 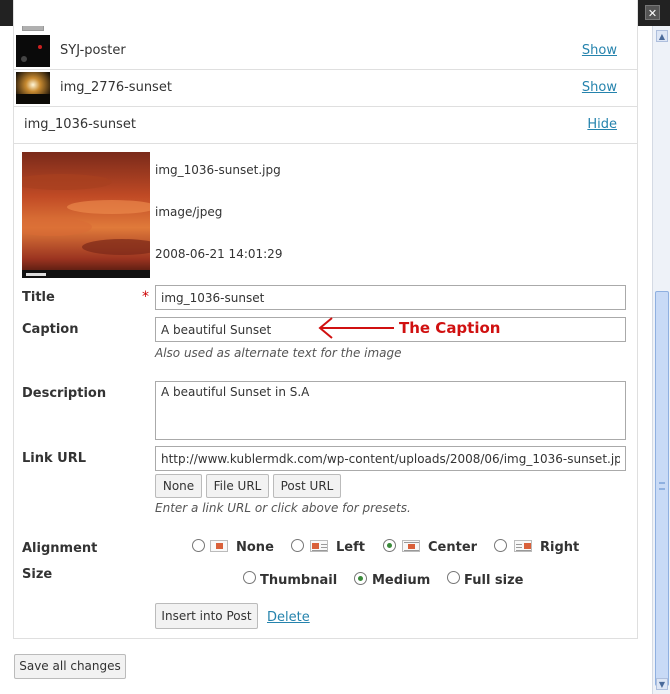 I want to click on grip-icon, so click(x=662, y=486).